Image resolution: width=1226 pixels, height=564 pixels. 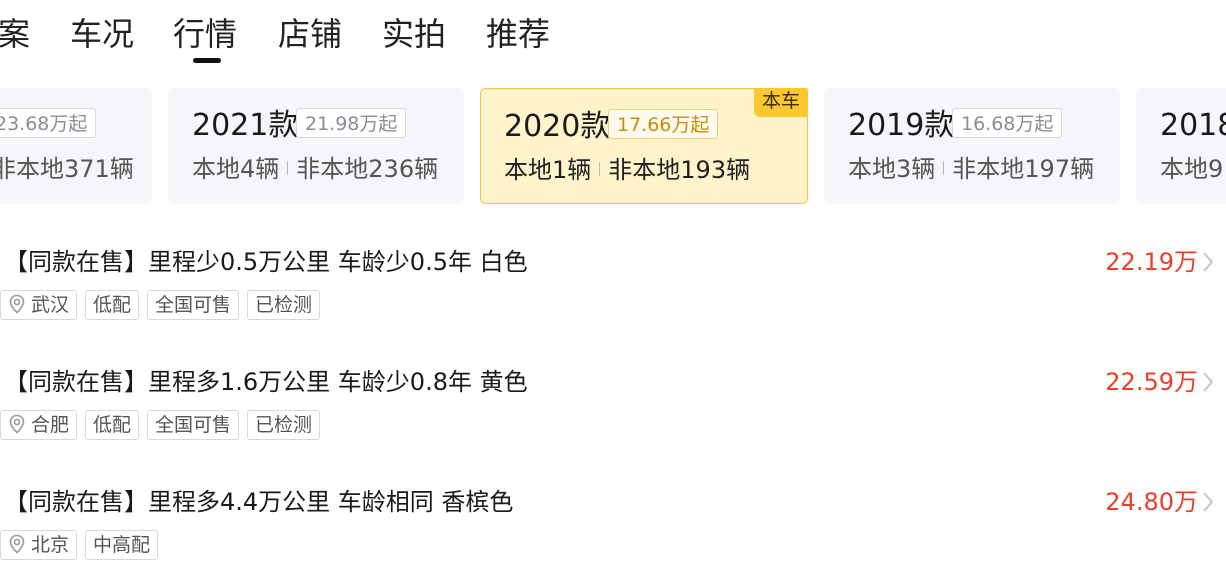 I want to click on tab-bar: 案 车况 行情 店铺 实拍 推荐, so click(x=613, y=35).